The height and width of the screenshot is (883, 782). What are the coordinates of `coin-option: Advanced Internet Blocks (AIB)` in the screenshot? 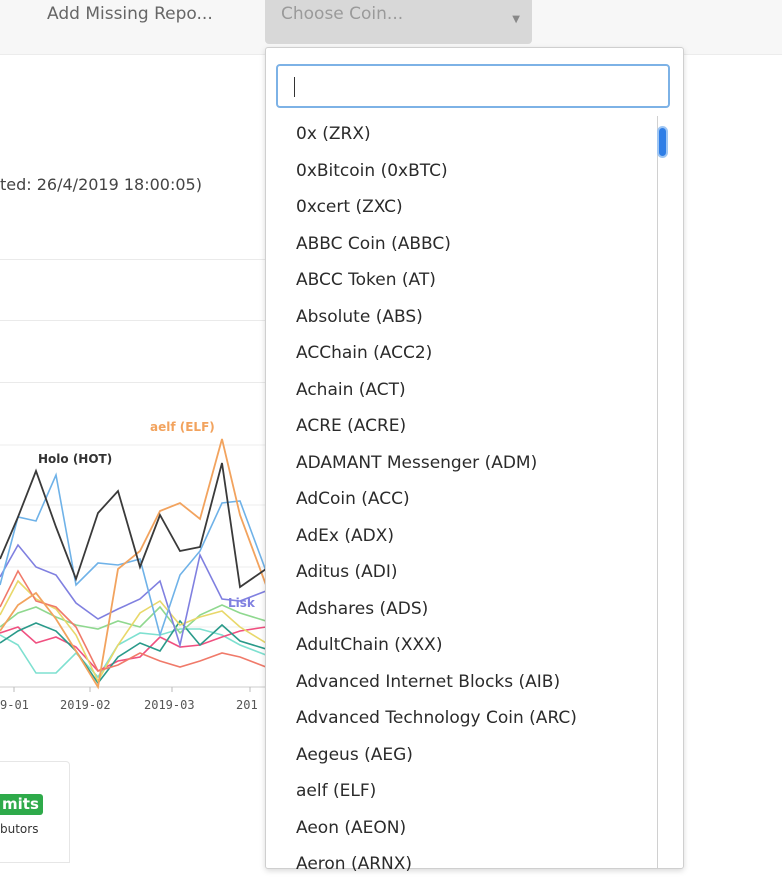 It's located at (461, 682).